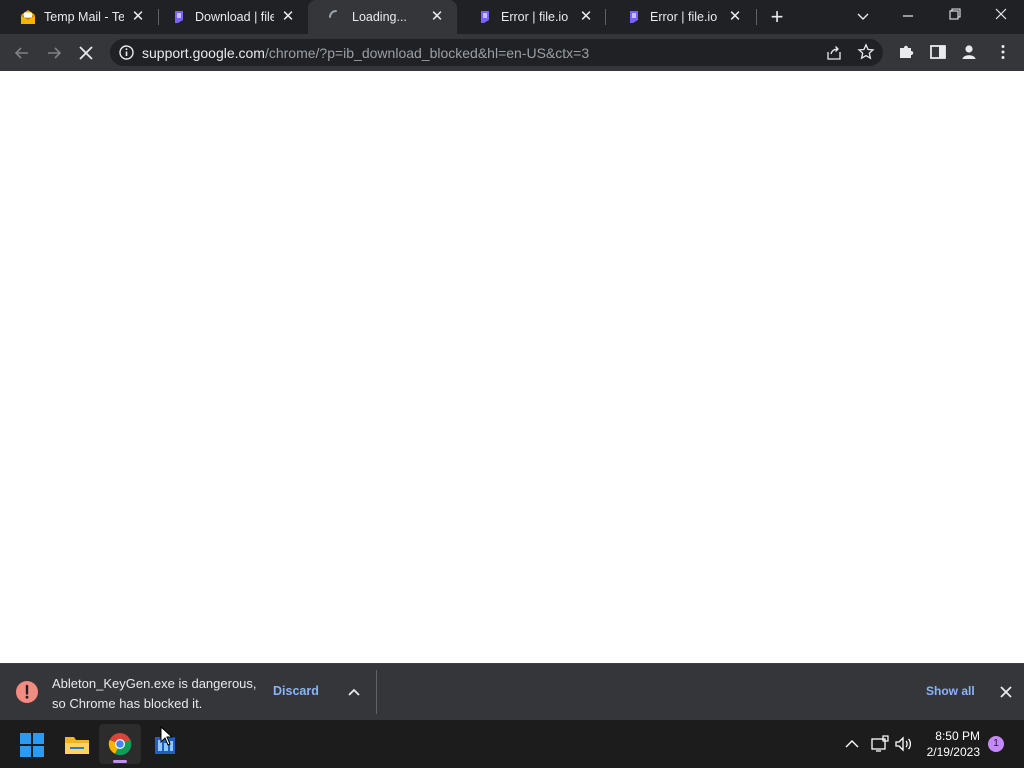 The image size is (1024, 768). Describe the element at coordinates (32, 745) in the screenshot. I see `windows-start-icon` at that location.